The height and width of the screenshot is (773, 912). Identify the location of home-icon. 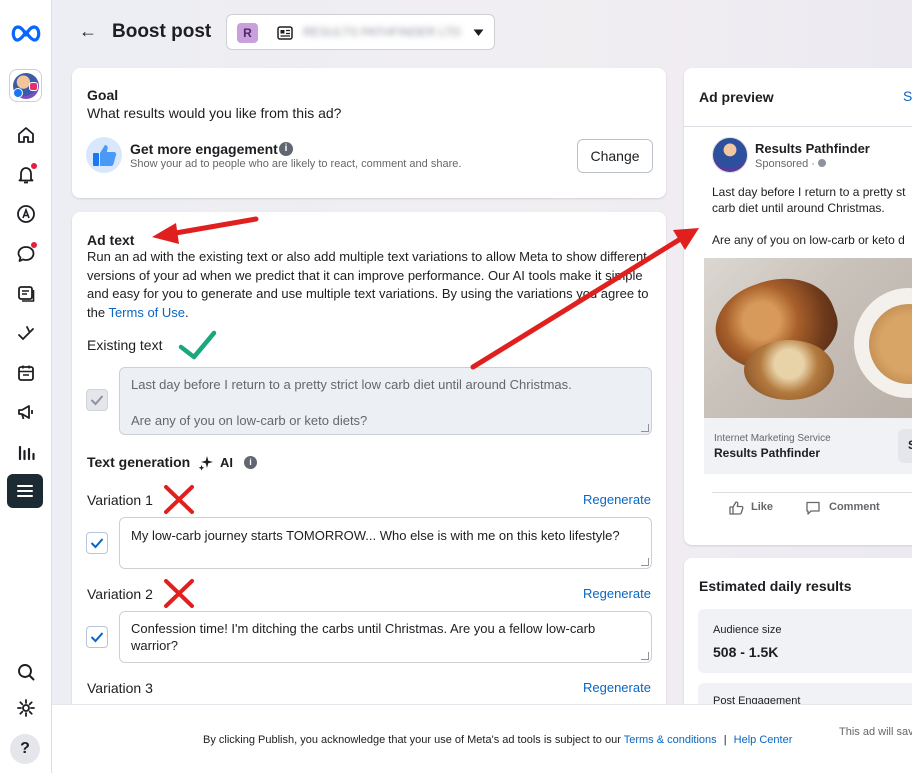
(26, 135).